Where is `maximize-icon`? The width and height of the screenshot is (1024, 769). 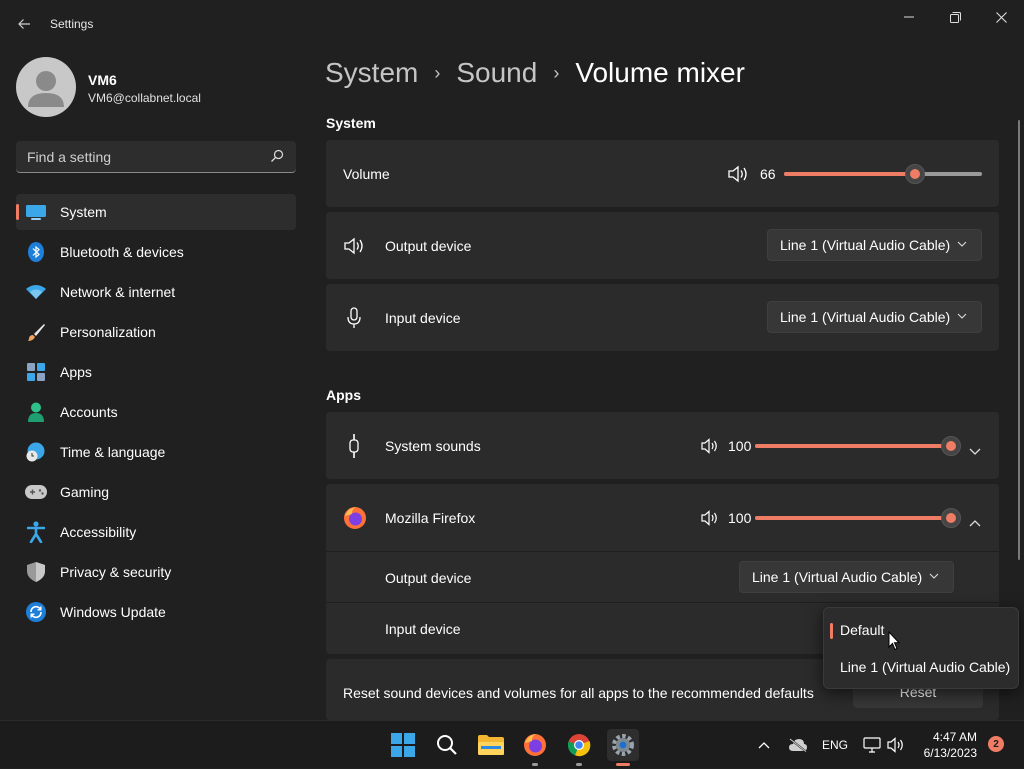
maximize-icon is located at coordinates (955, 17).